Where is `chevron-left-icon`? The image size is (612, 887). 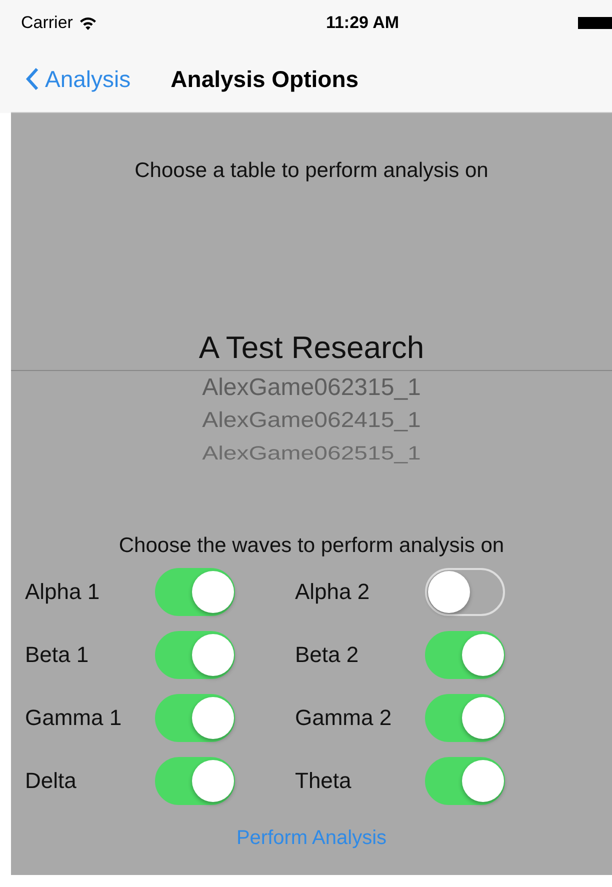 chevron-left-icon is located at coordinates (32, 79).